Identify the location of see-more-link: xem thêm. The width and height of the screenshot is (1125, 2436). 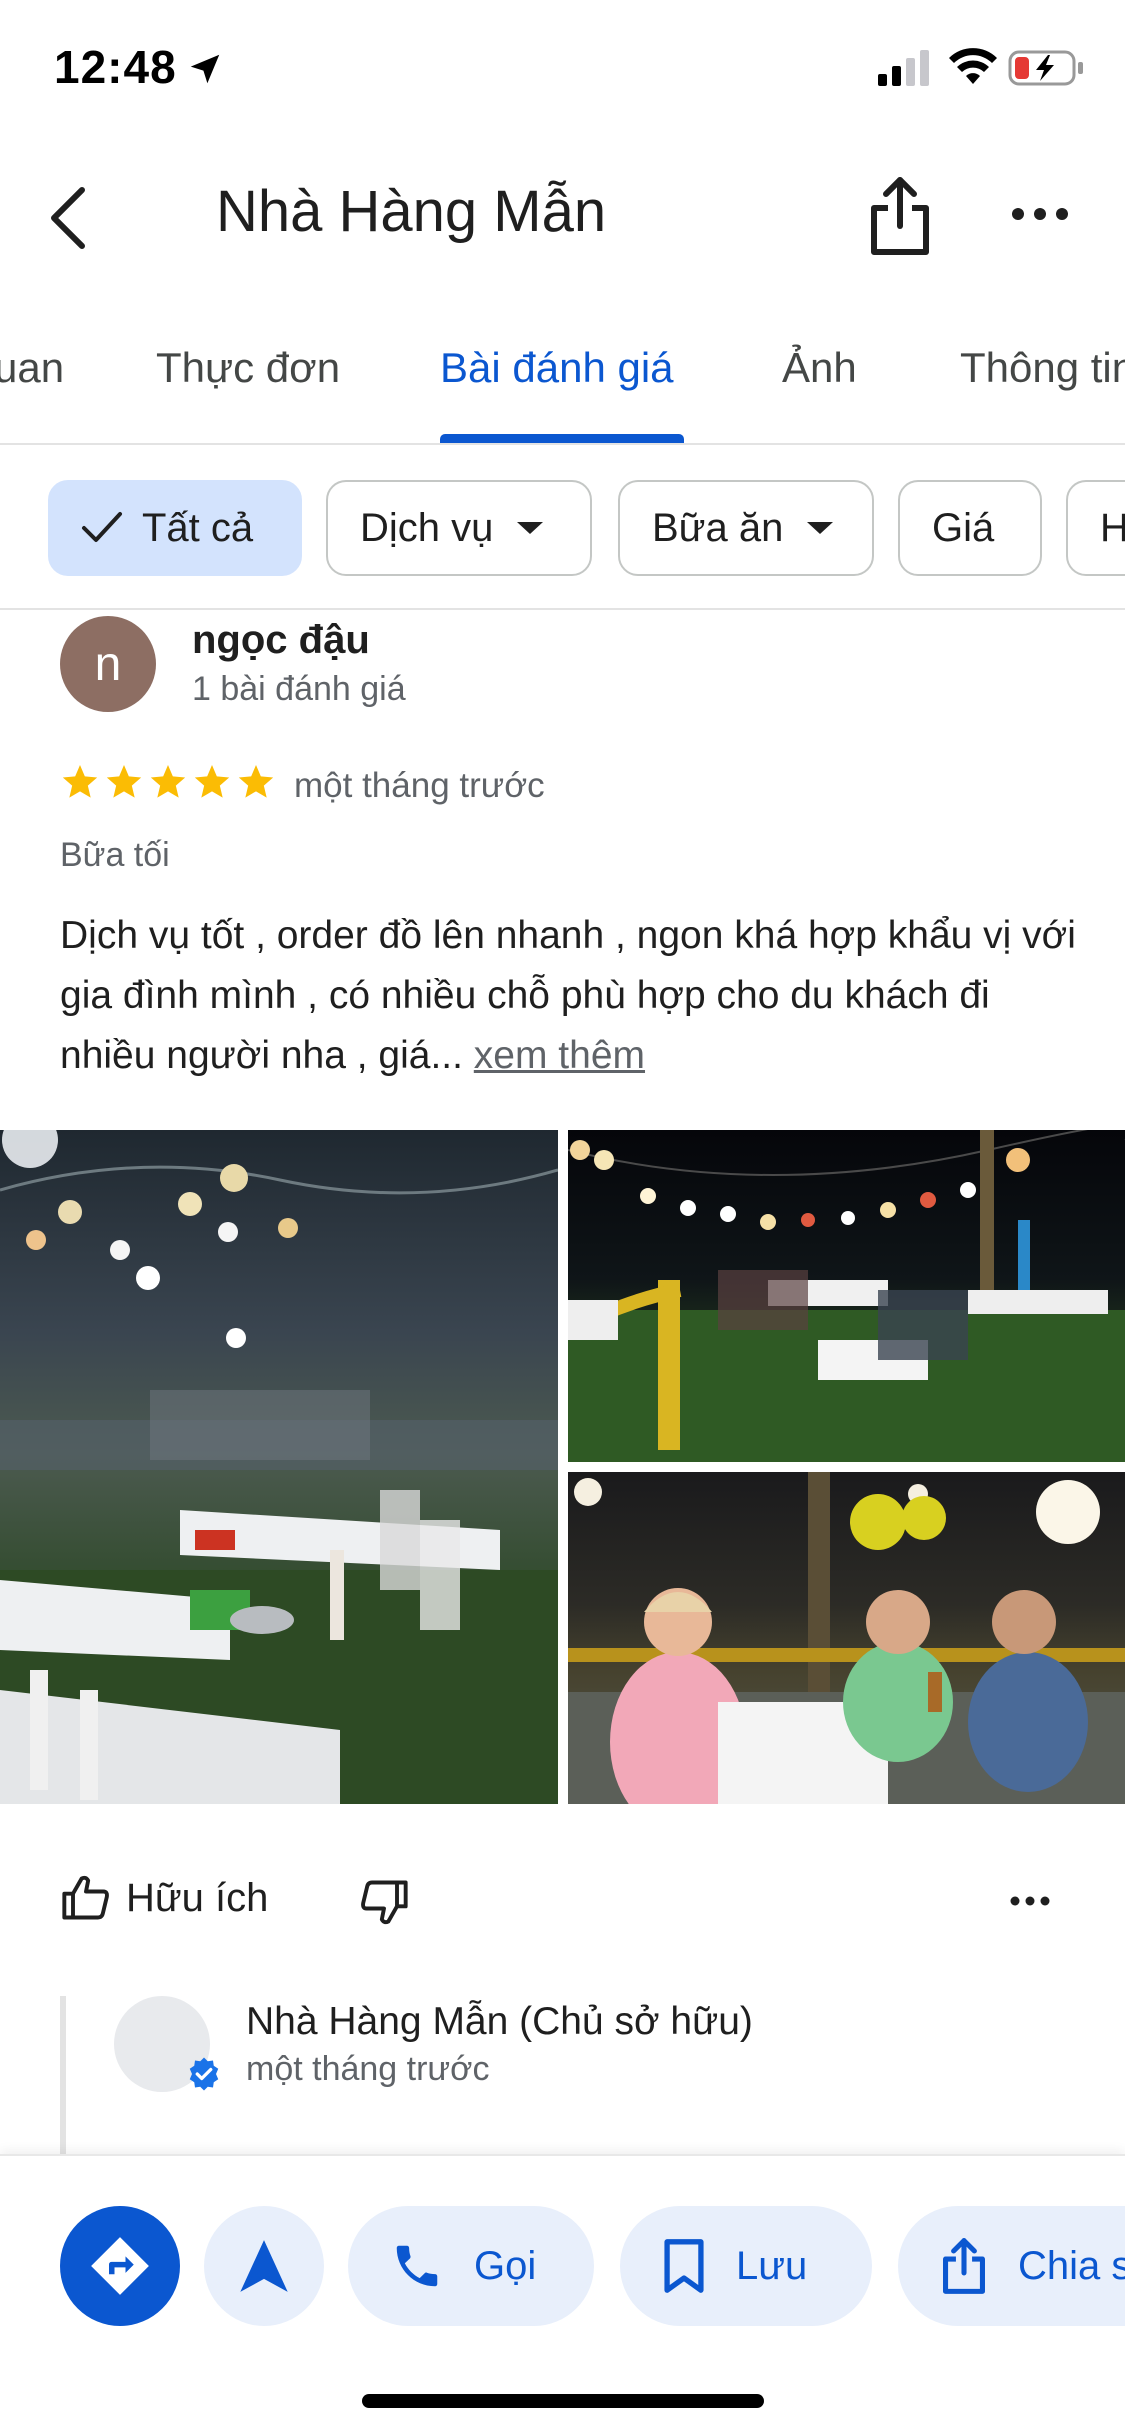
(559, 1055).